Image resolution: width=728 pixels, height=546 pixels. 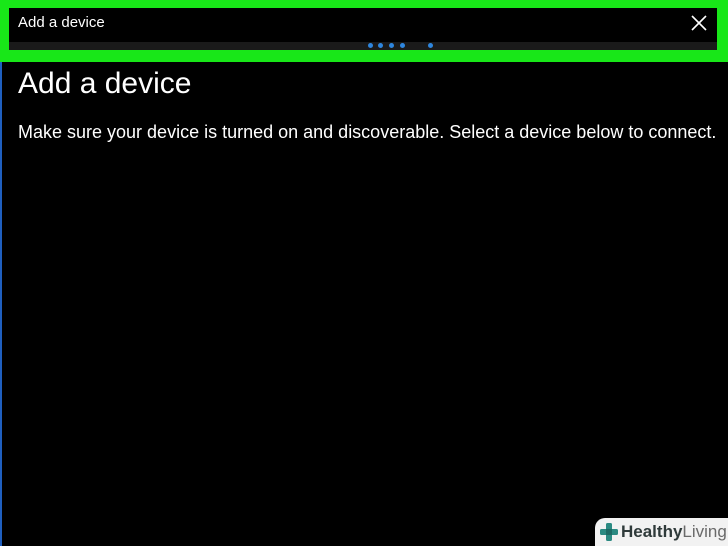 I want to click on cross-icon, so click(x=609, y=532).